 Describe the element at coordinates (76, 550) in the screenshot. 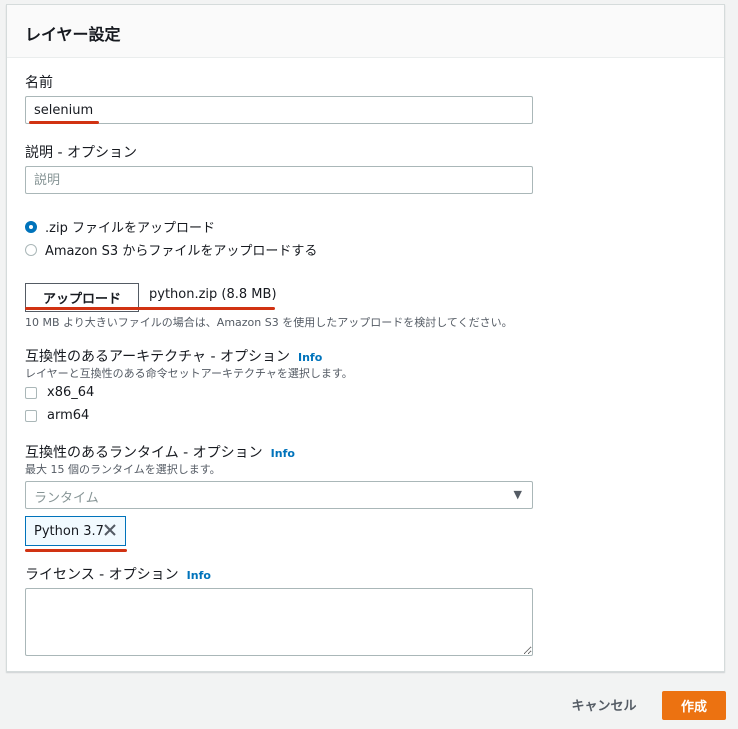

I see `annotation-underline-runtime` at that location.